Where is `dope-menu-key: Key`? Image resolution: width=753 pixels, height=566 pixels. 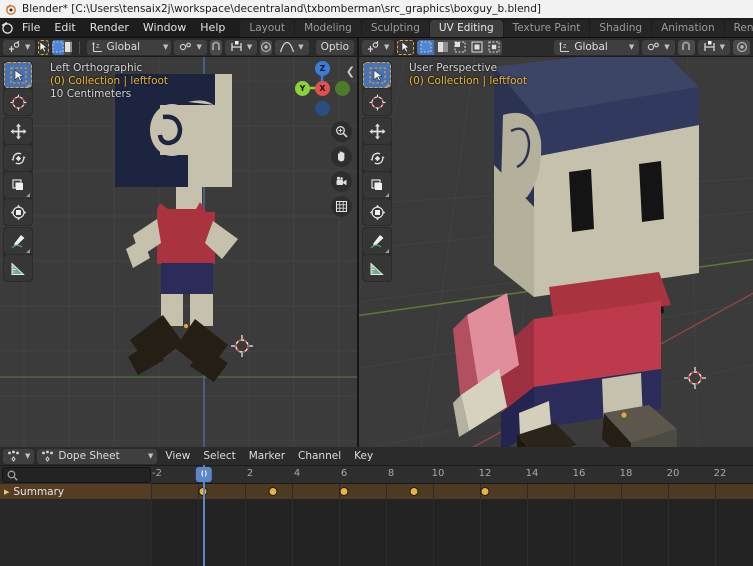
dope-menu-key: Key is located at coordinates (363, 456).